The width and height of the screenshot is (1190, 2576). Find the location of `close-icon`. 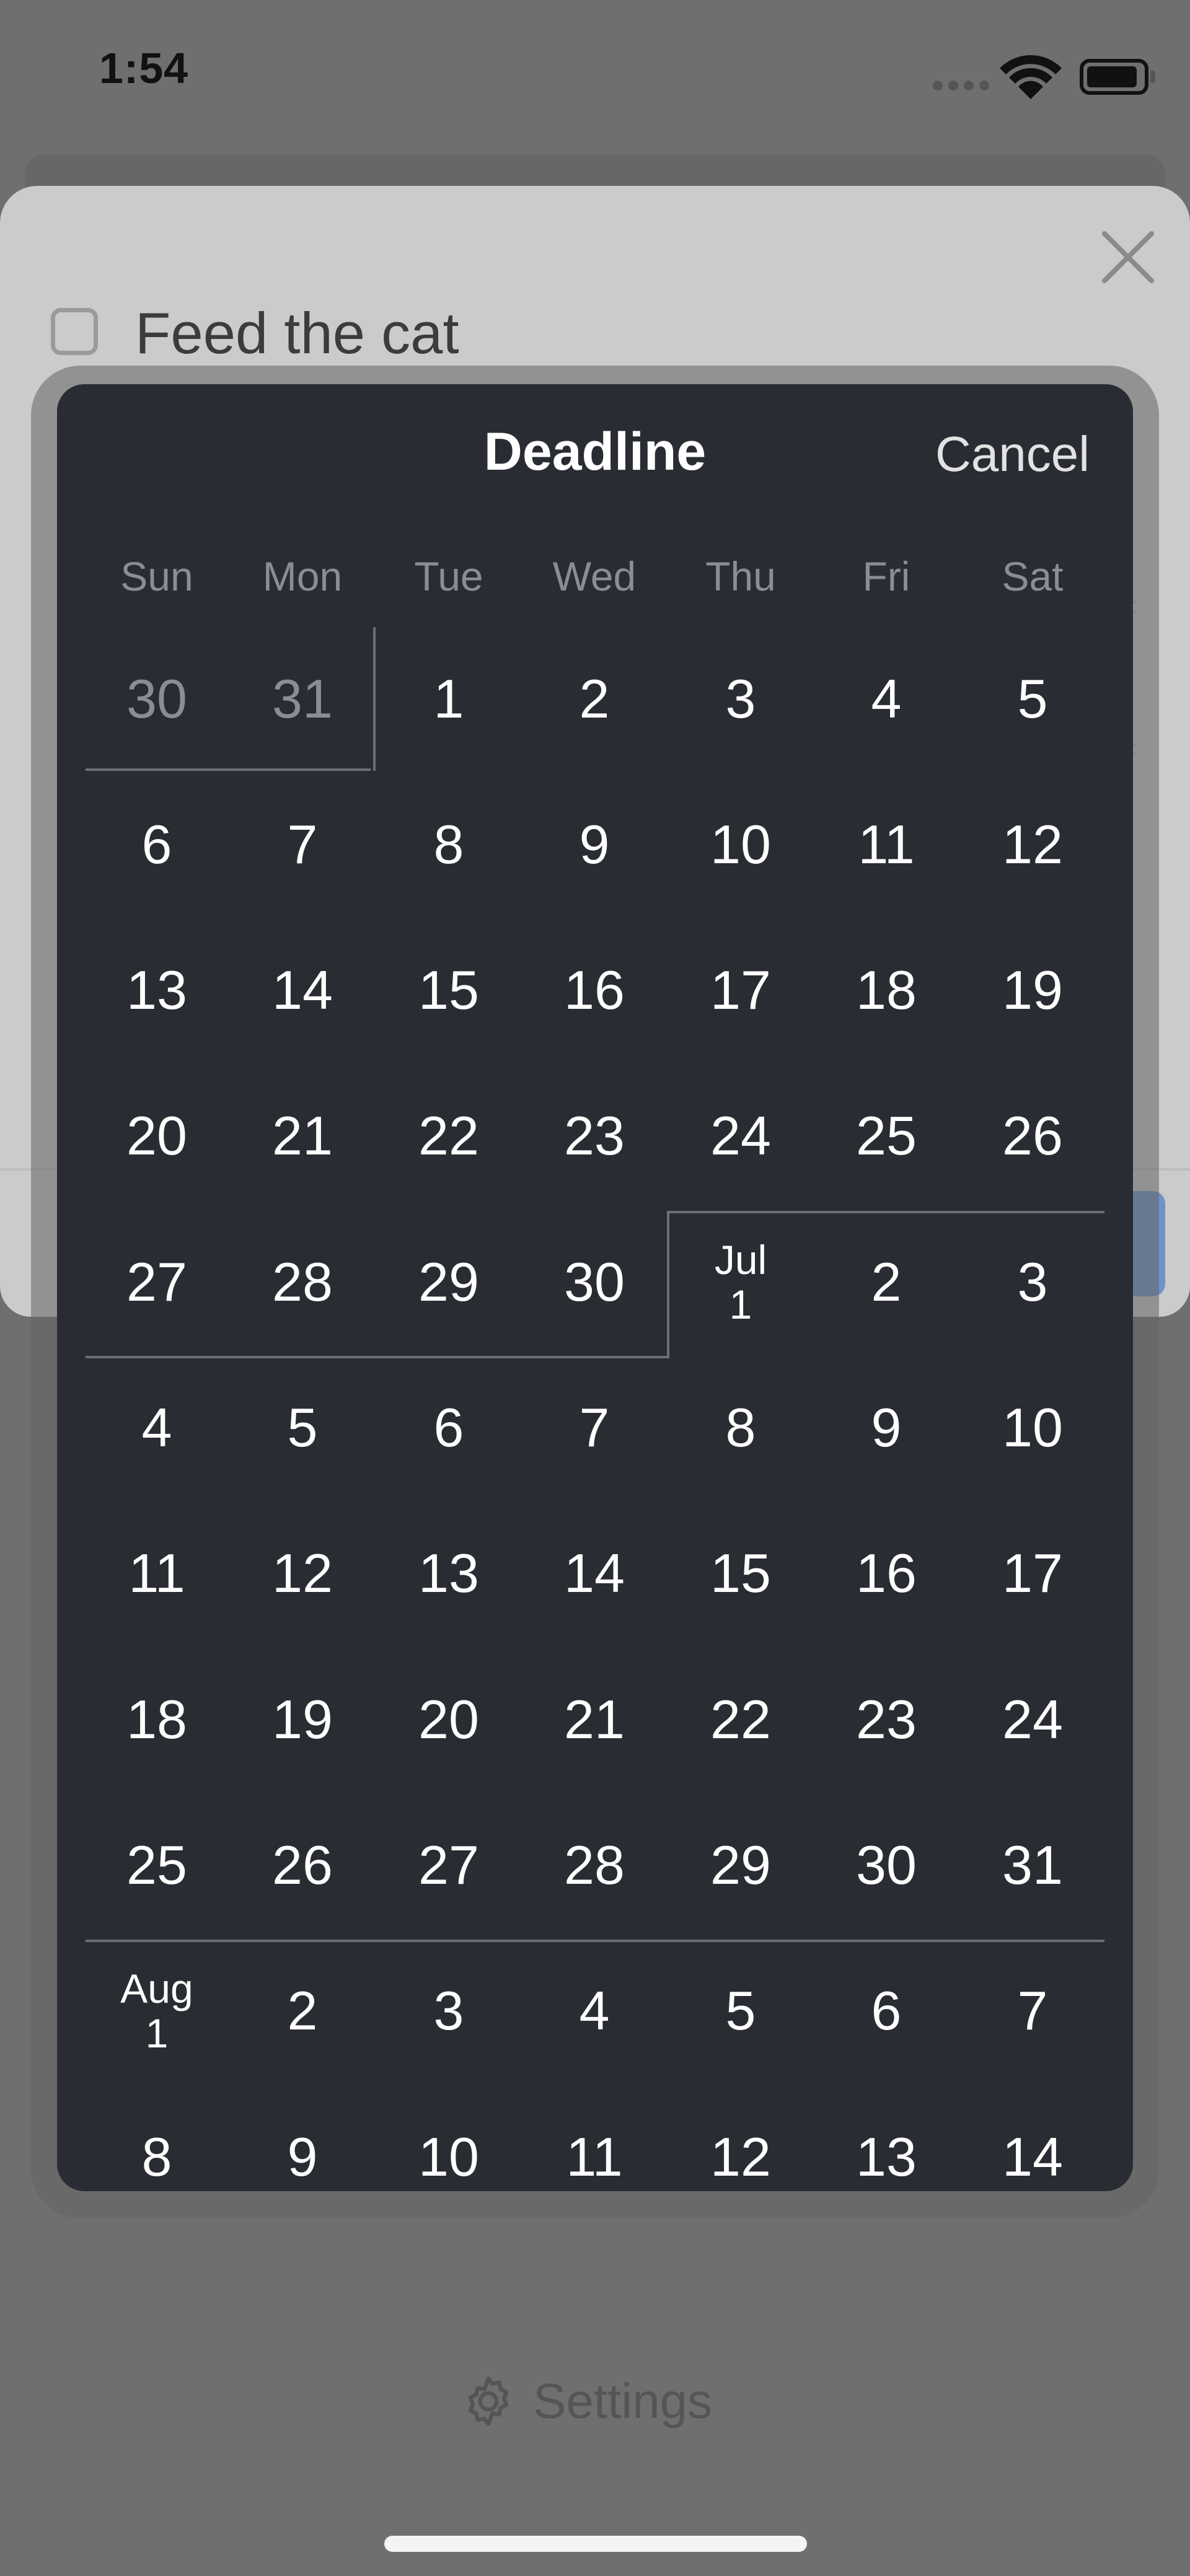

close-icon is located at coordinates (1128, 257).